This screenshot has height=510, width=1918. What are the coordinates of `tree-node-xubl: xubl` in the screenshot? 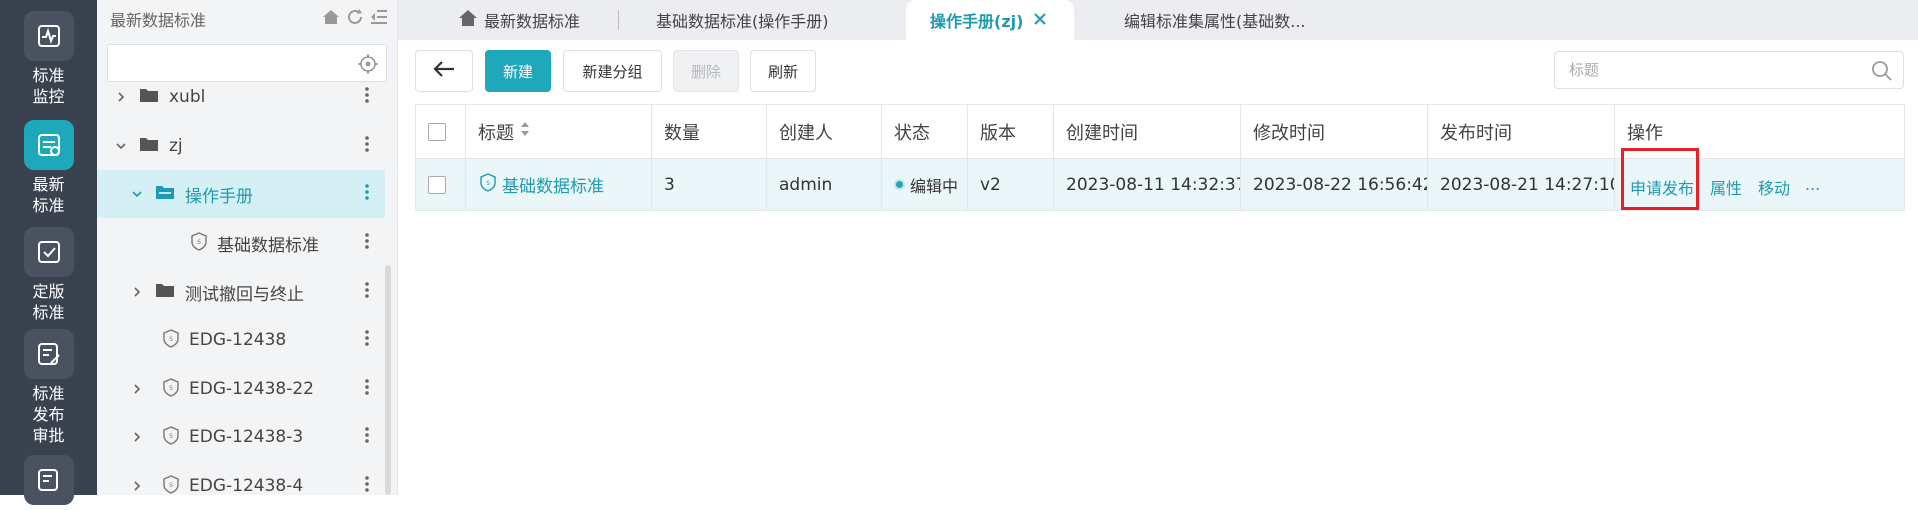 It's located at (241, 97).